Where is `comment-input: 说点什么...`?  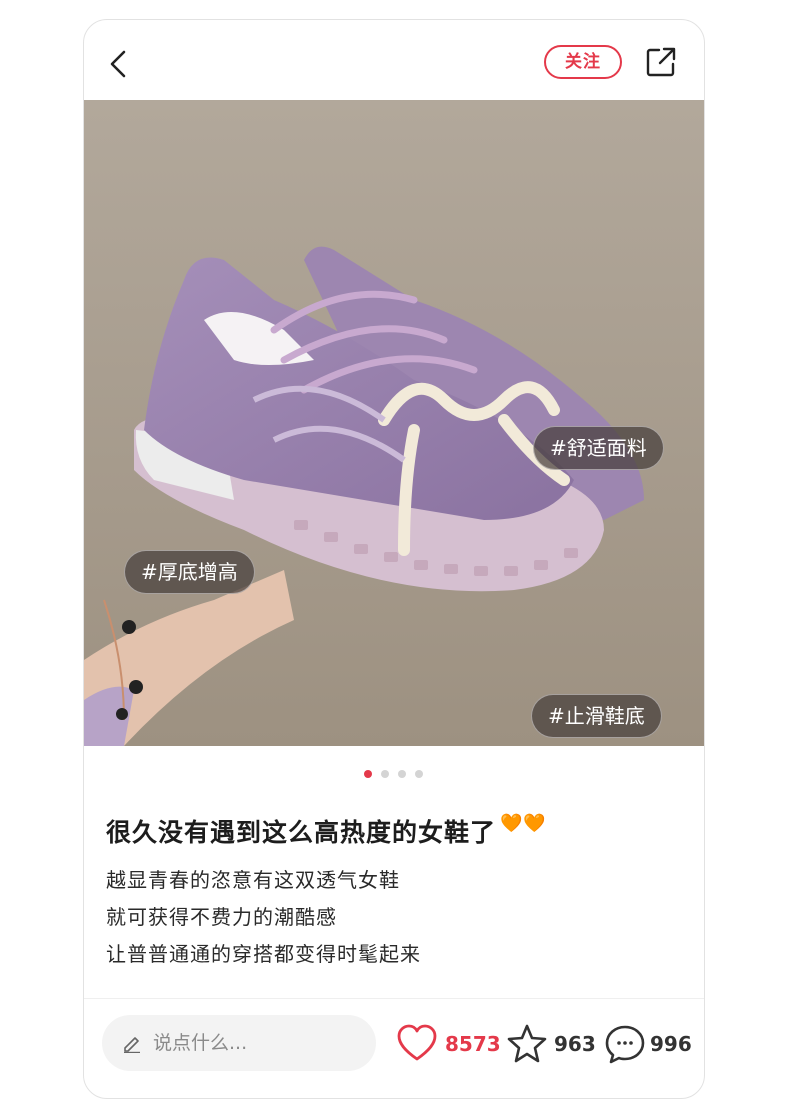 comment-input: 说点什么... is located at coordinates (239, 1043).